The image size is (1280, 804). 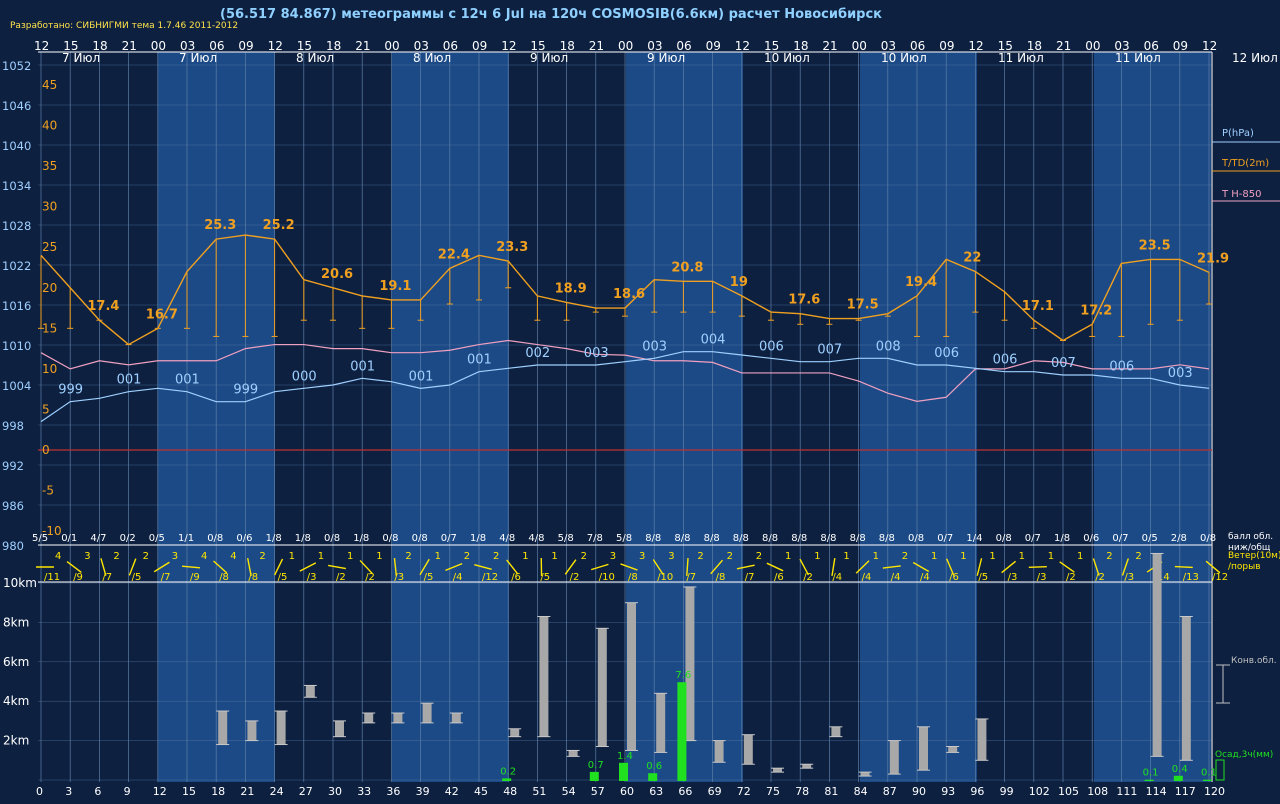 What do you see at coordinates (16, 306) in the screenshot?
I see `pressure-tick: 1016` at bounding box center [16, 306].